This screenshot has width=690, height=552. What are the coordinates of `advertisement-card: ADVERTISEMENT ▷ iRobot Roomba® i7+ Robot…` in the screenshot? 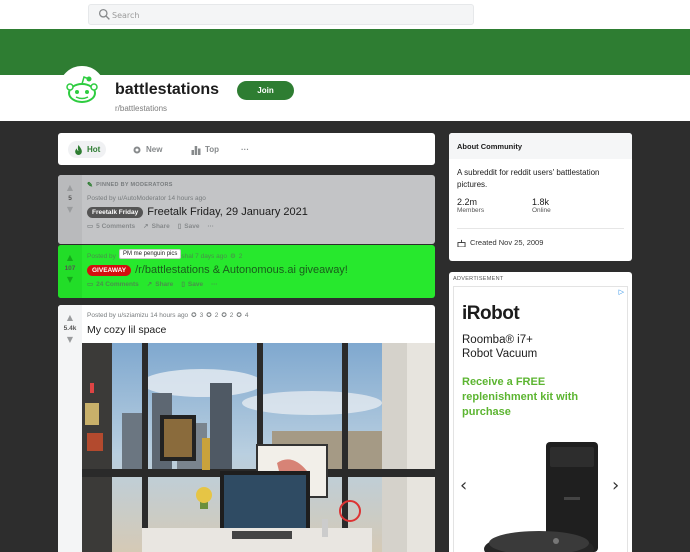 It's located at (540, 412).